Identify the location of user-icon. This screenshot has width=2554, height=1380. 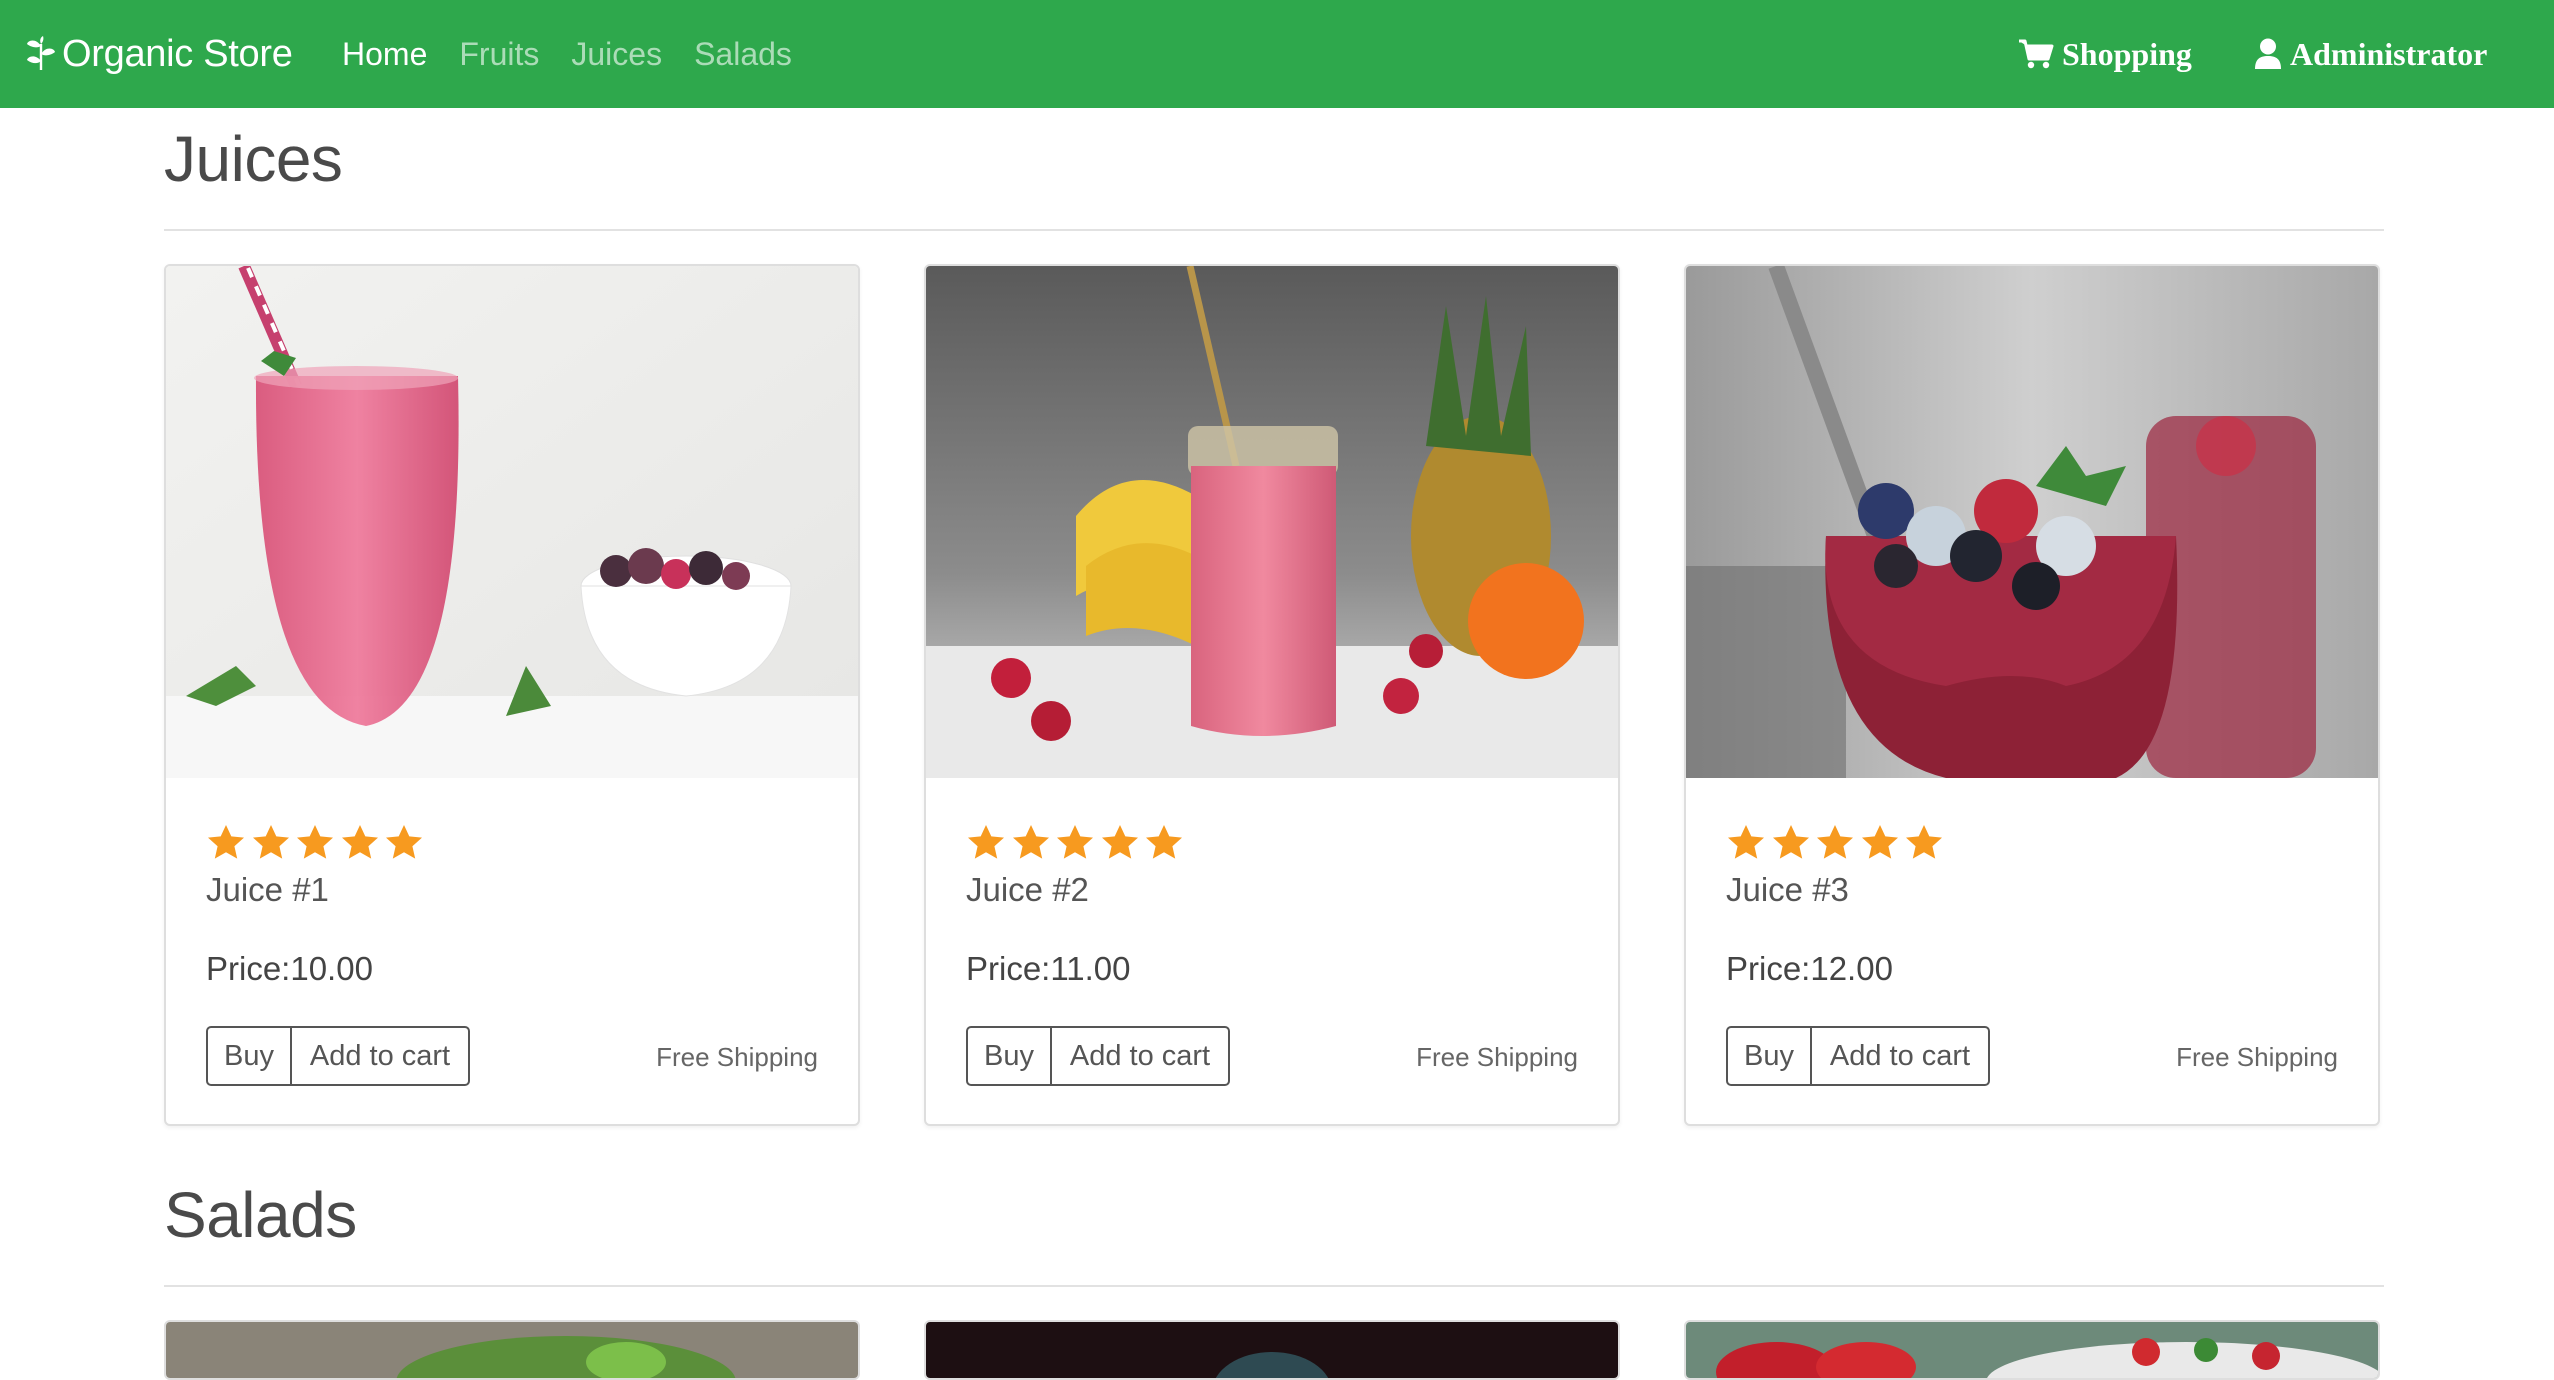
(2268, 53).